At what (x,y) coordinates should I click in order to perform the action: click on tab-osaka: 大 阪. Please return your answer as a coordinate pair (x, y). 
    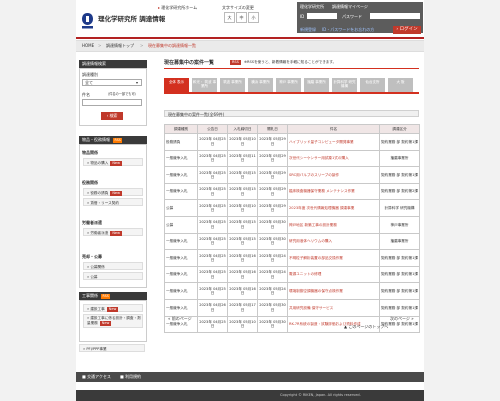
    Looking at the image, I should click on (401, 85).